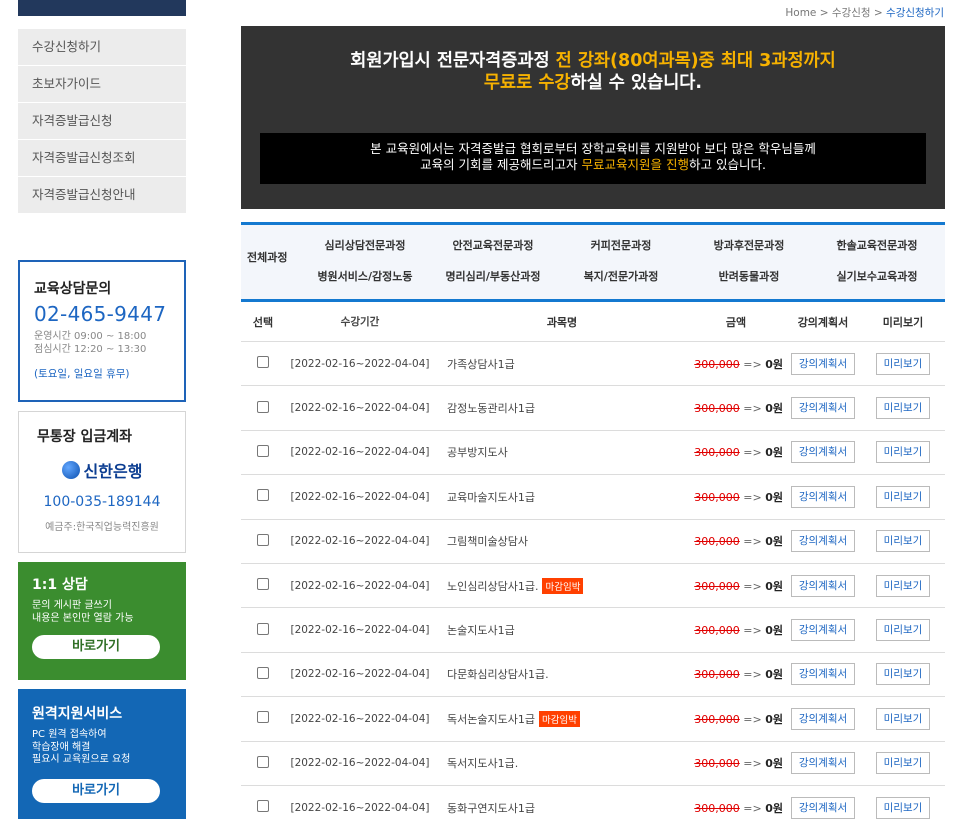 Image resolution: width=966 pixels, height=828 pixels. What do you see at coordinates (365, 245) in the screenshot?
I see `category-item: 심리상담전문과정` at bounding box center [365, 245].